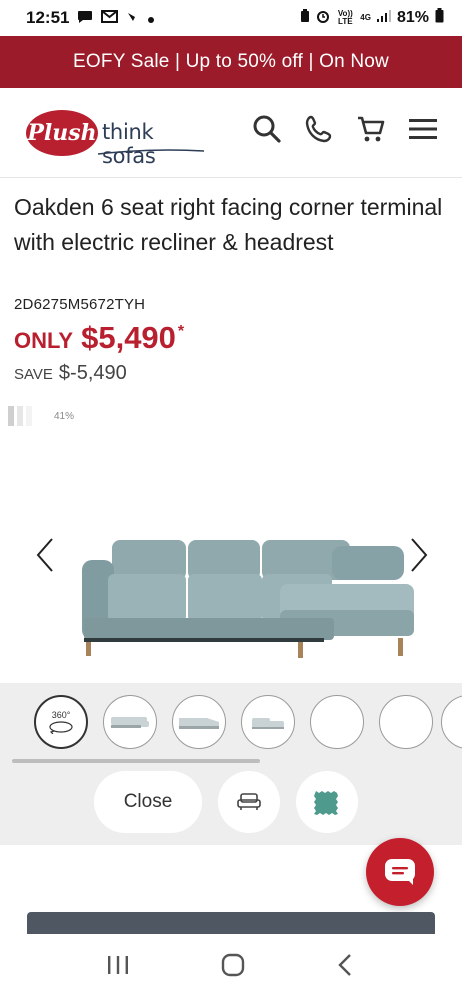 Image resolution: width=462 pixels, height=1000 pixels. I want to click on battery-icon, so click(439, 18).